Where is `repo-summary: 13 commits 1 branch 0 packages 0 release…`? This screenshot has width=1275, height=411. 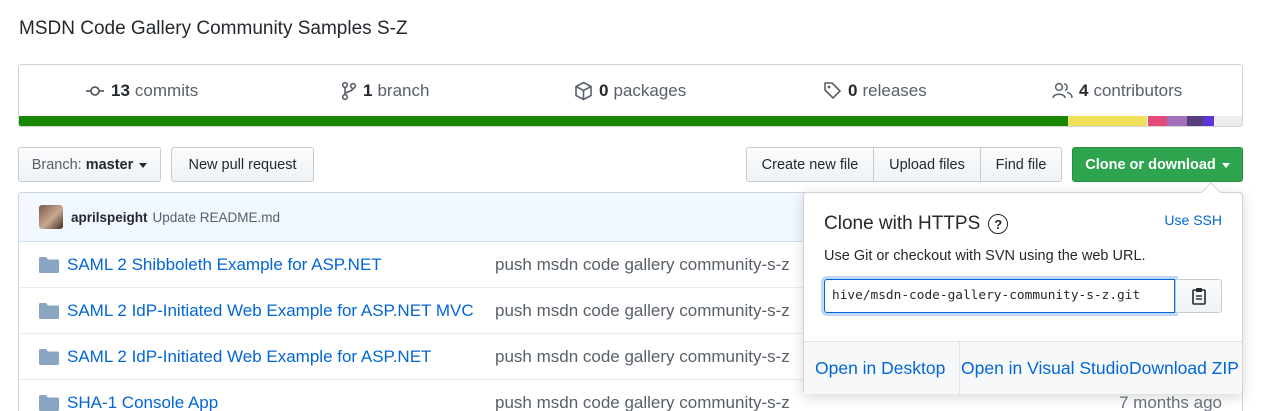 repo-summary: 13 commits 1 branch 0 packages 0 release… is located at coordinates (630, 95).